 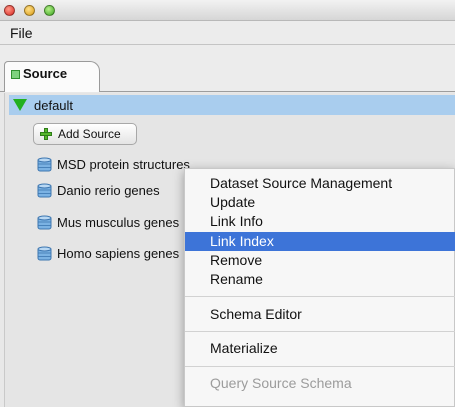 I want to click on menu-item-link-index: Link Index, so click(x=320, y=241).